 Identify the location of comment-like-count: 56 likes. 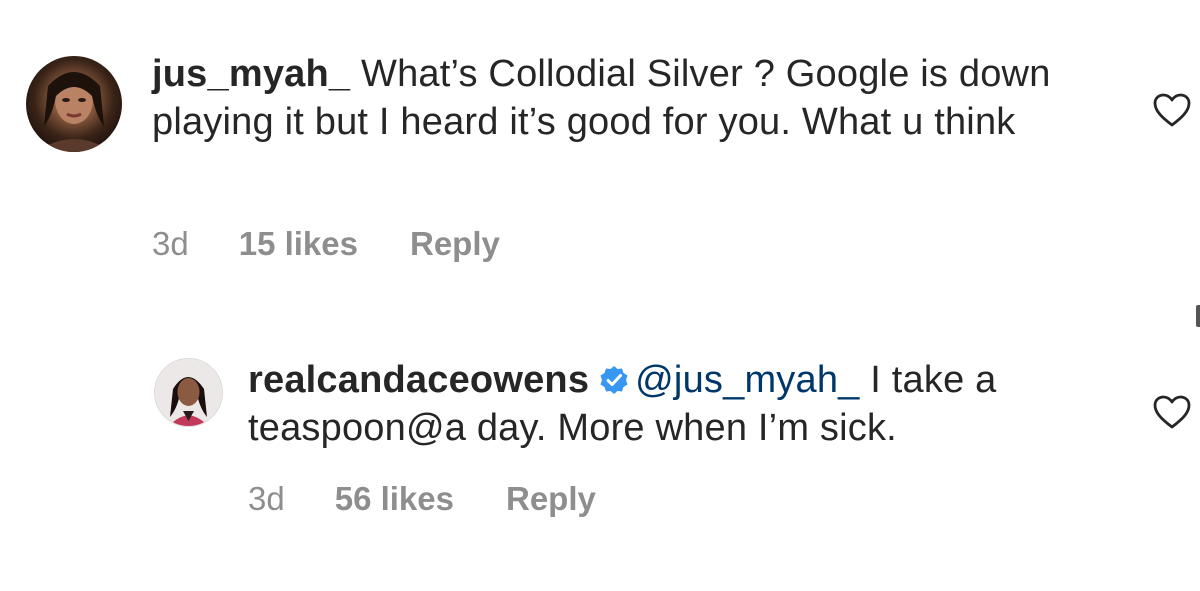
(394, 499).